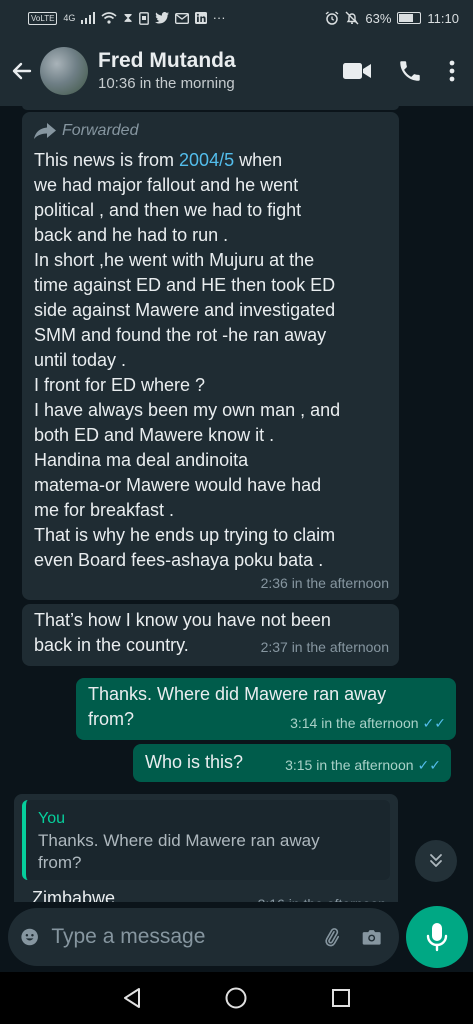  What do you see at coordinates (352, 18) in the screenshot?
I see `mute-bell-icon` at bounding box center [352, 18].